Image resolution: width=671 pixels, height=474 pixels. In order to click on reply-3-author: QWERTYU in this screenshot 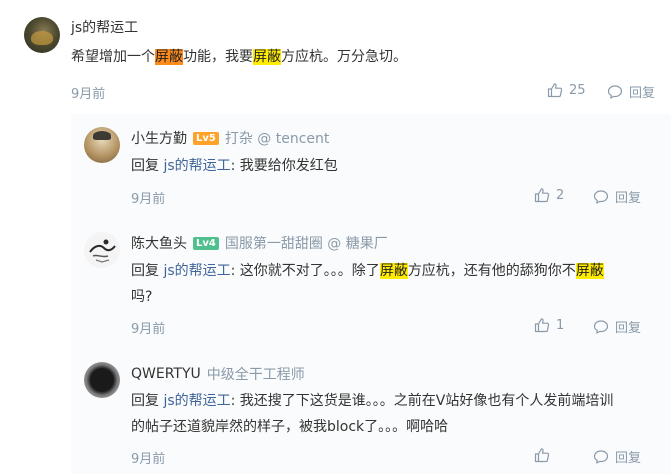, I will do `click(166, 374)`.